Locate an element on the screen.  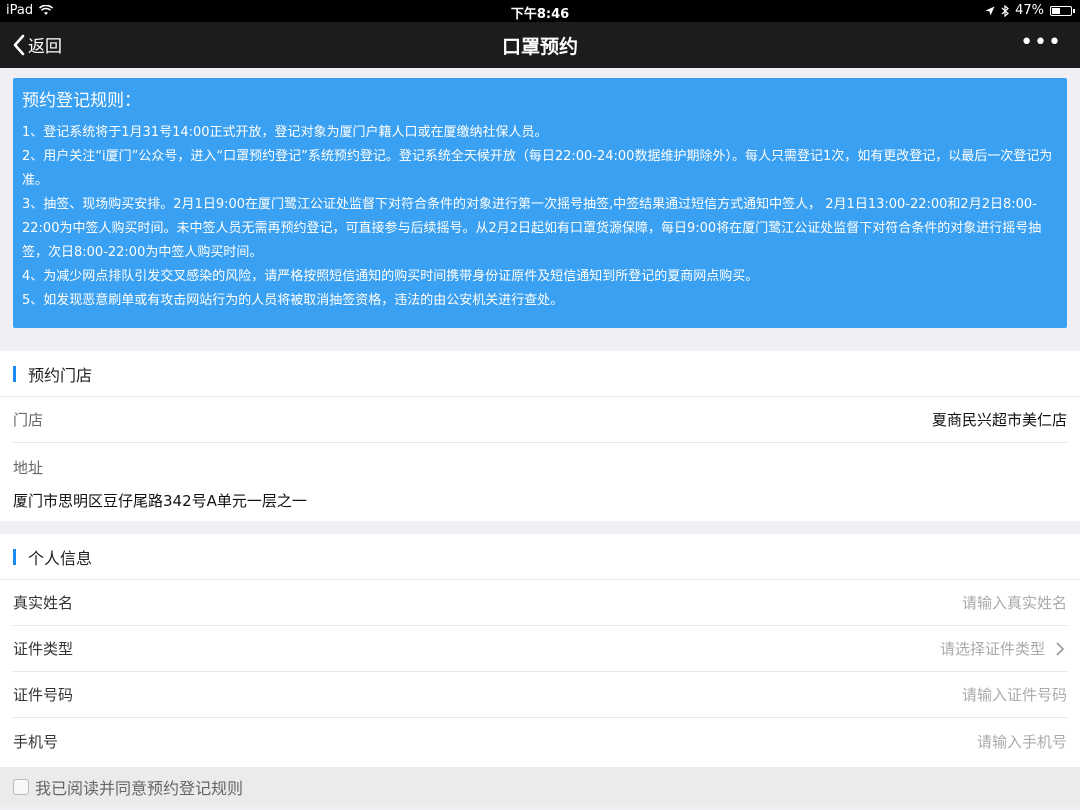
phone-label: 手机号 is located at coordinates (36, 741).